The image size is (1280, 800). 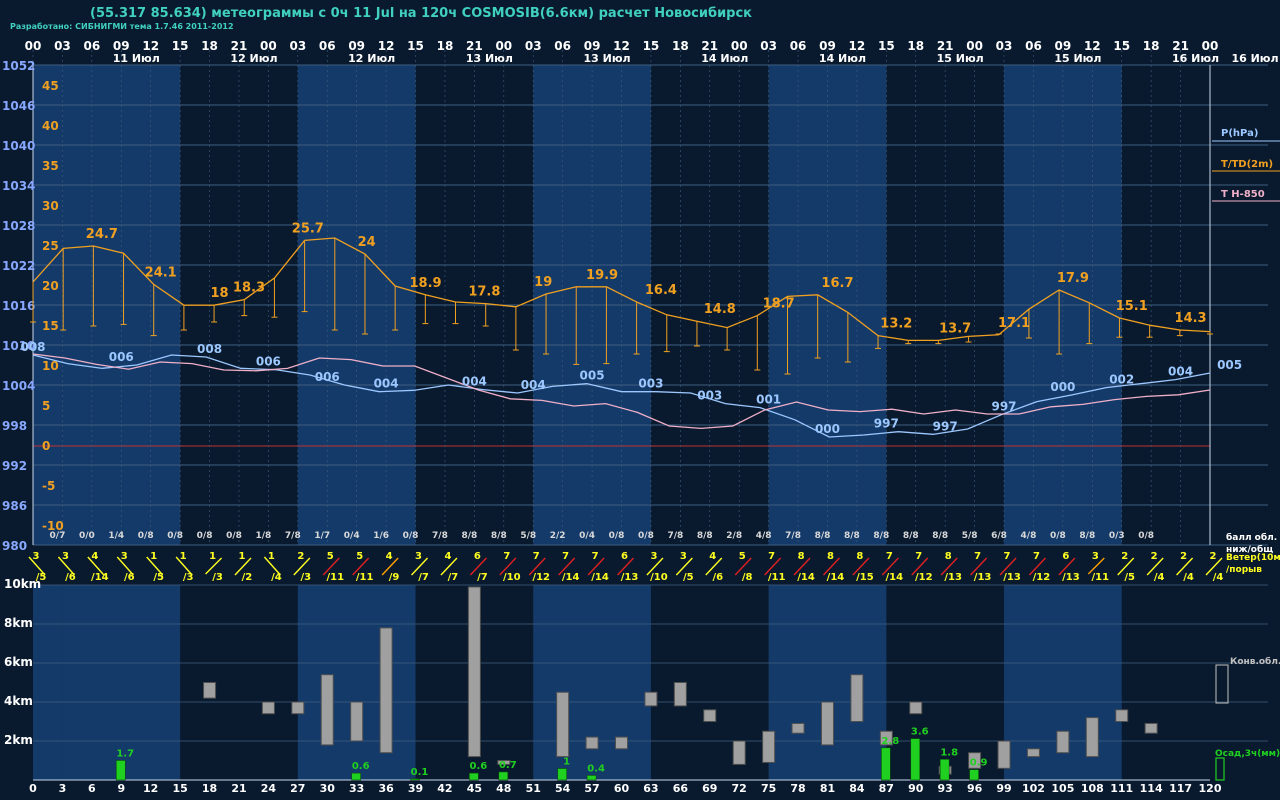 What do you see at coordinates (960, 58) in the screenshot?
I see `day-label: 15 Июл` at bounding box center [960, 58].